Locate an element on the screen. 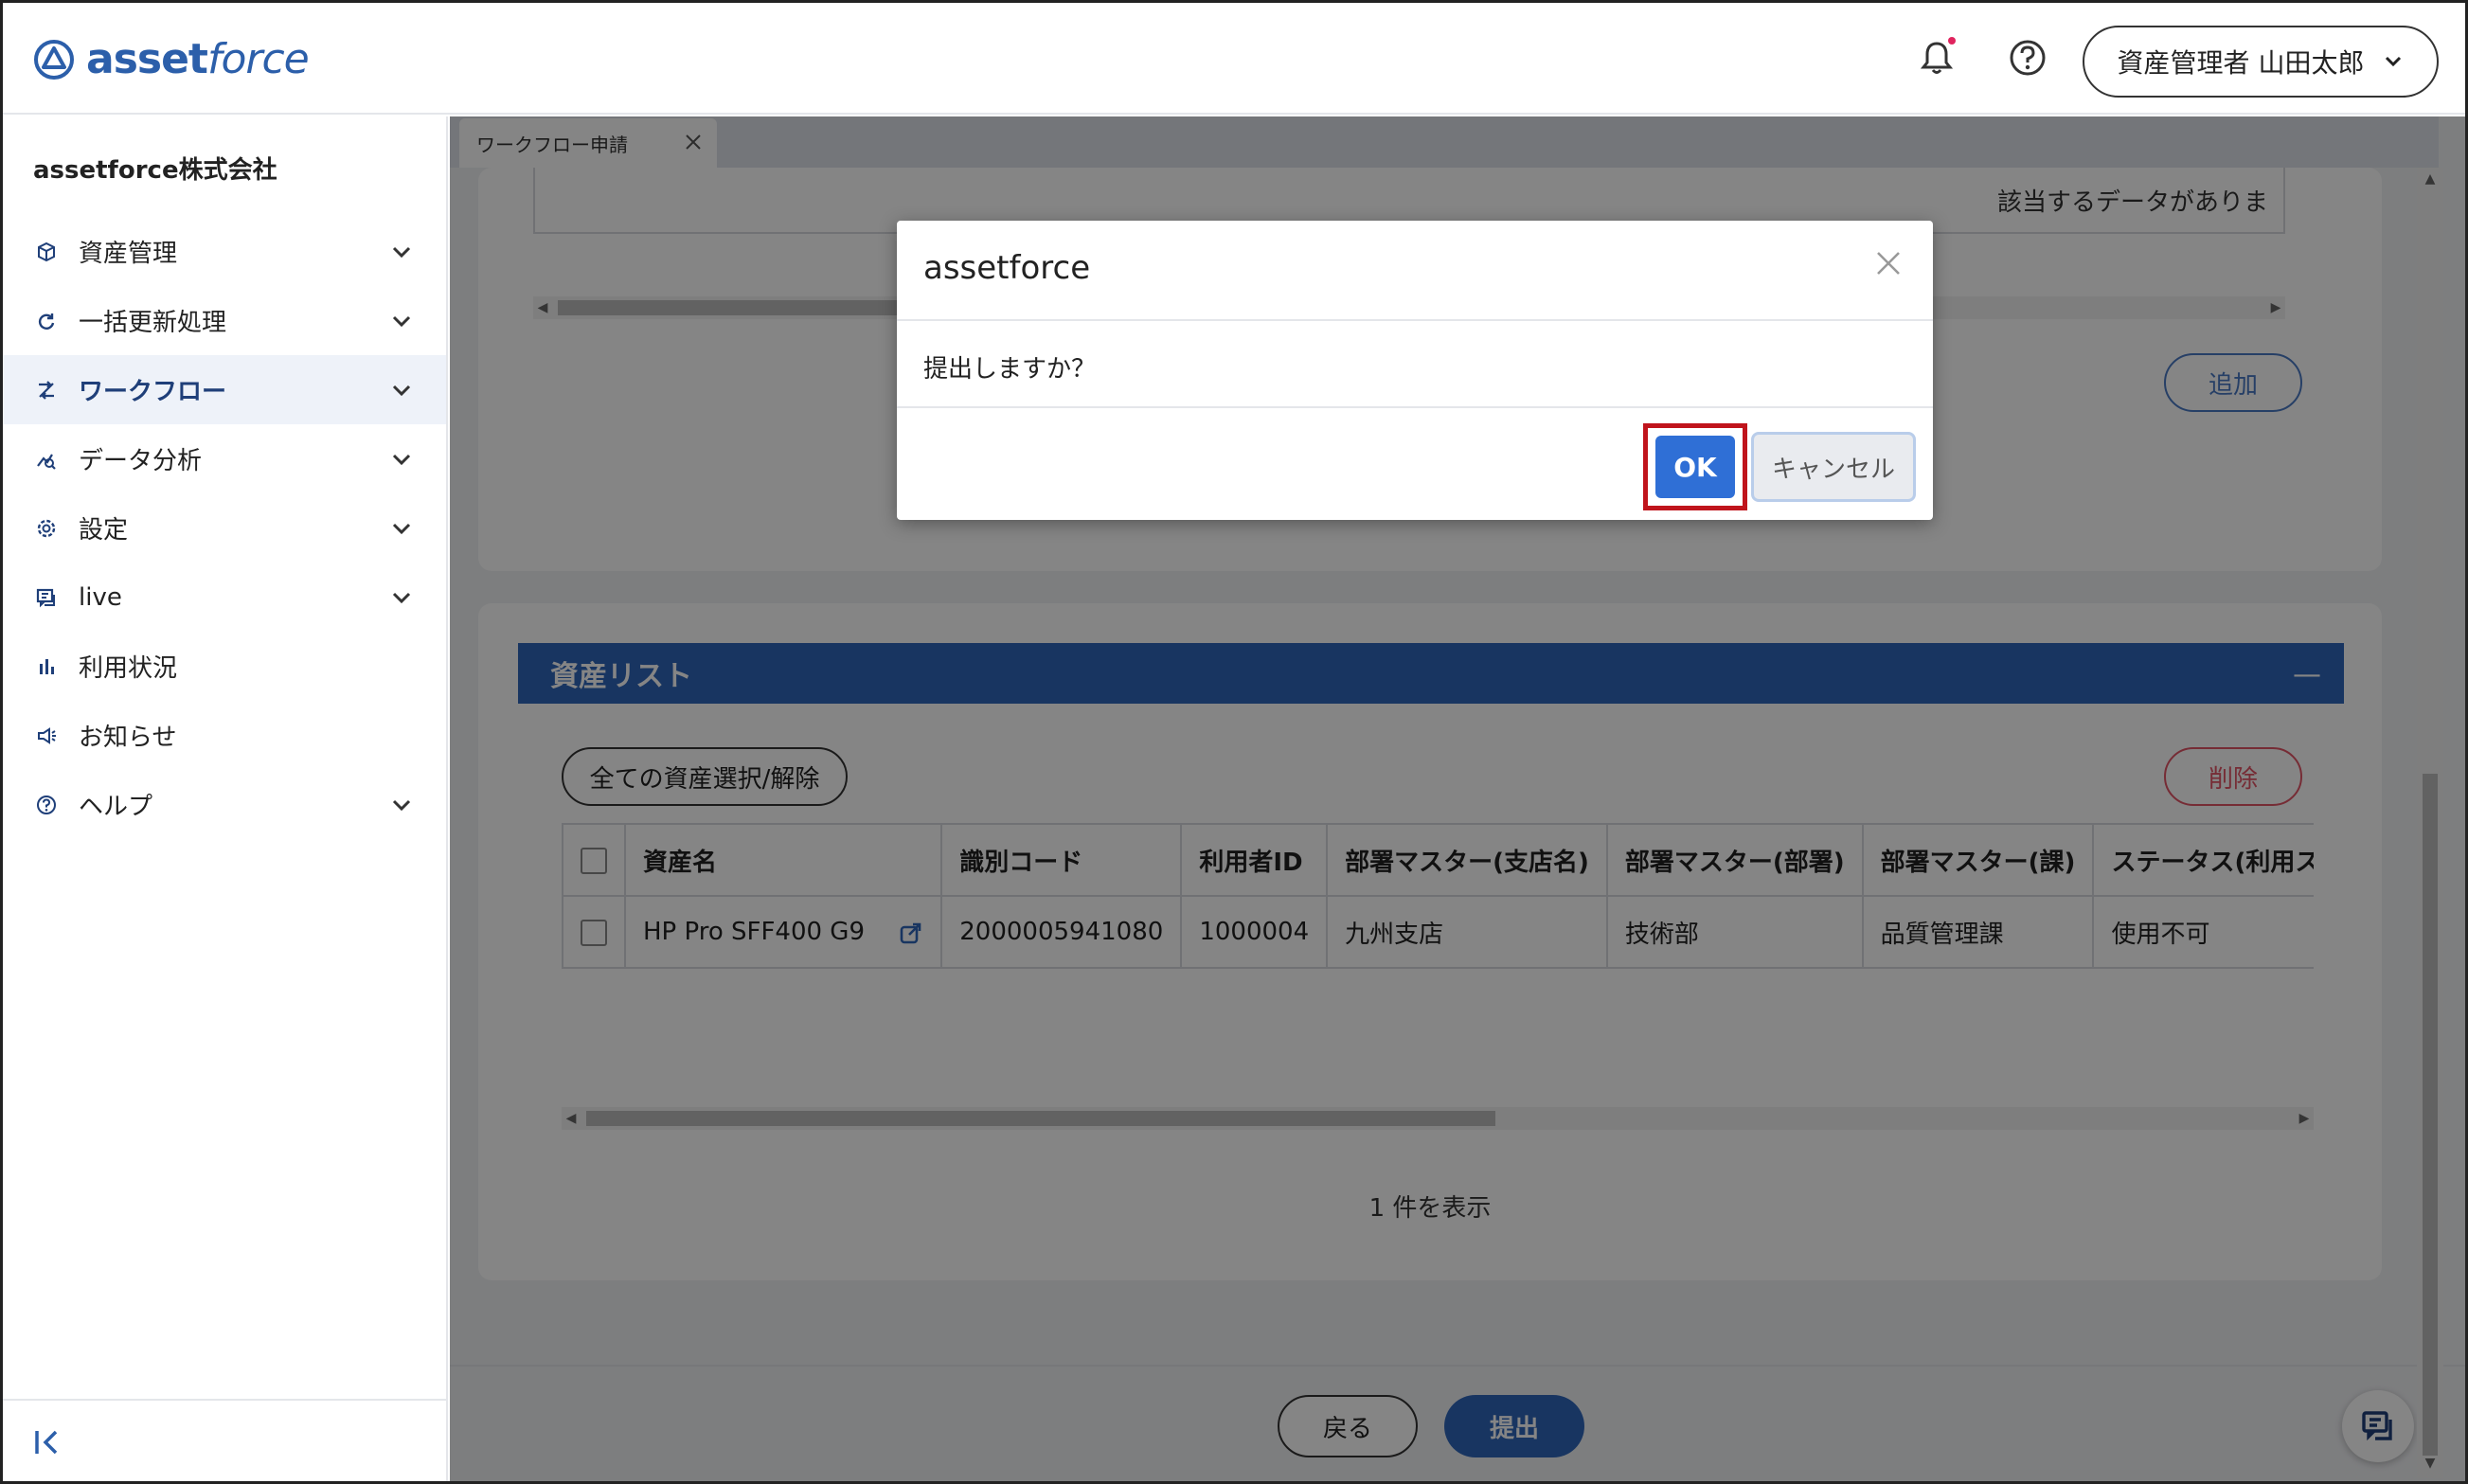 Image resolution: width=2468 pixels, height=1484 pixels. confirm-dialog: assetforce 提出しますか？ OK キャンセル is located at coordinates (1415, 370).